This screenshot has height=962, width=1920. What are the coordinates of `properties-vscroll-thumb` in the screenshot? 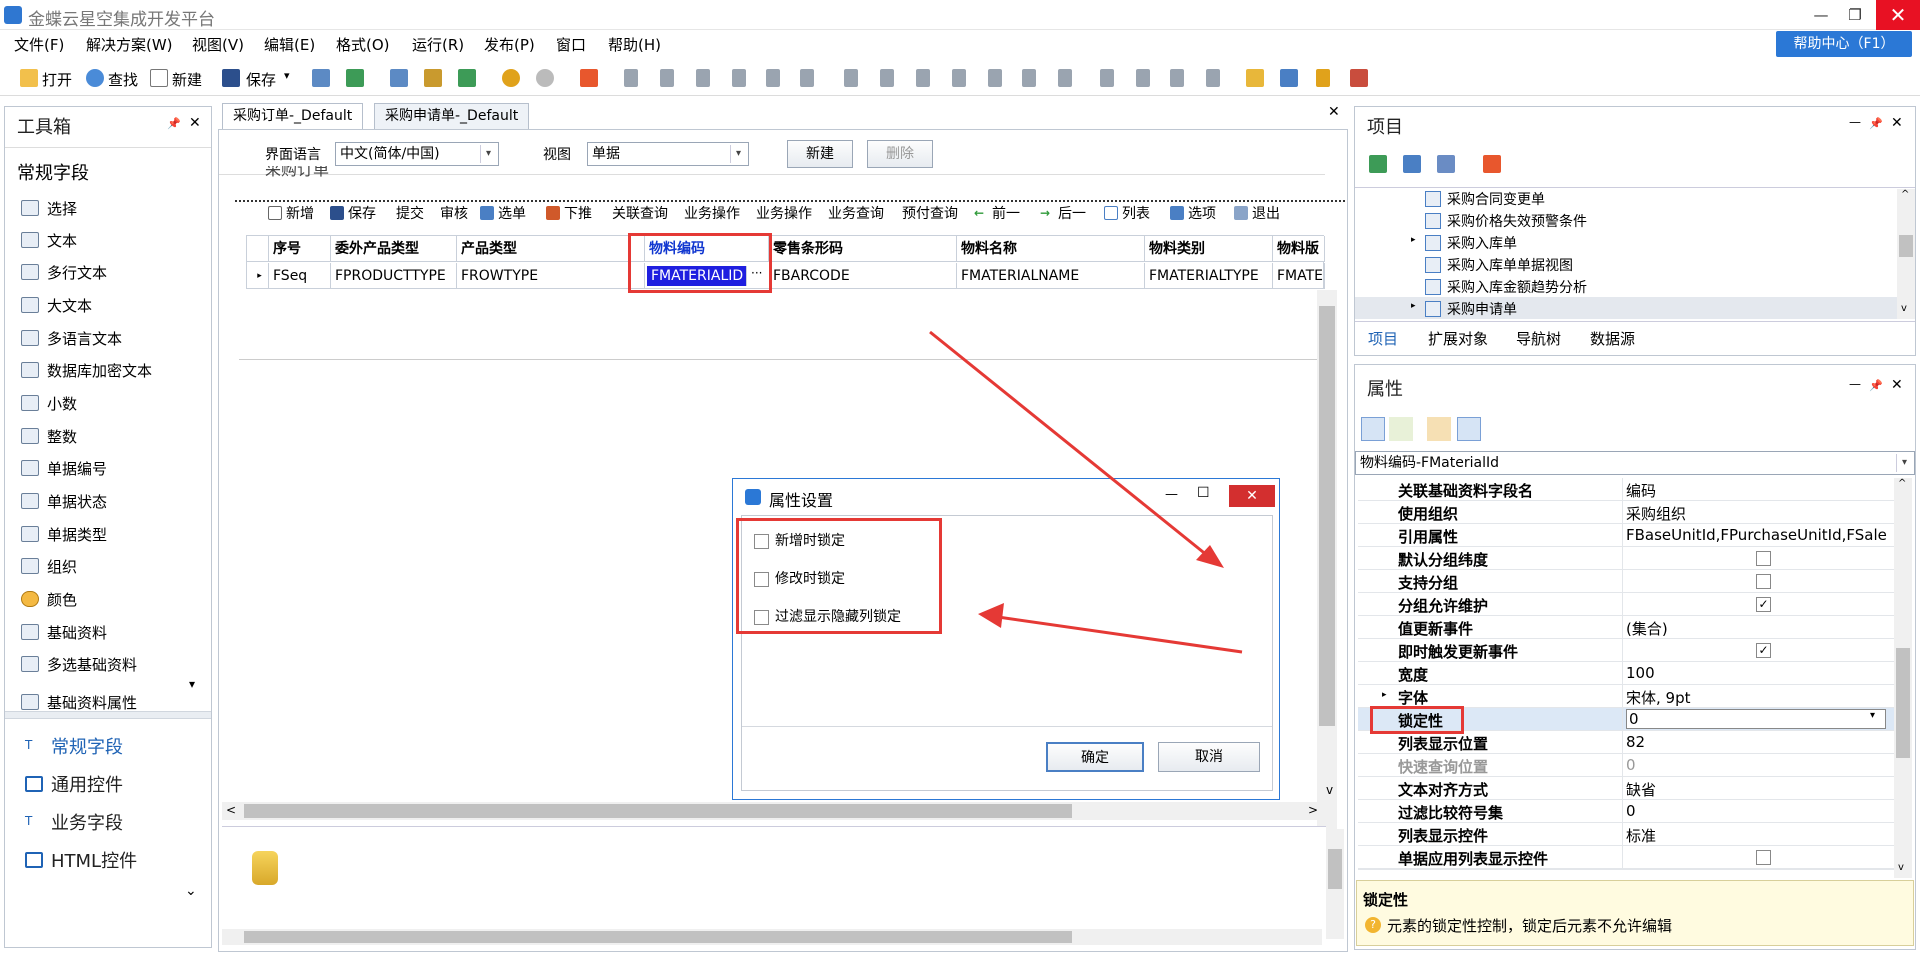 It's located at (1903, 703).